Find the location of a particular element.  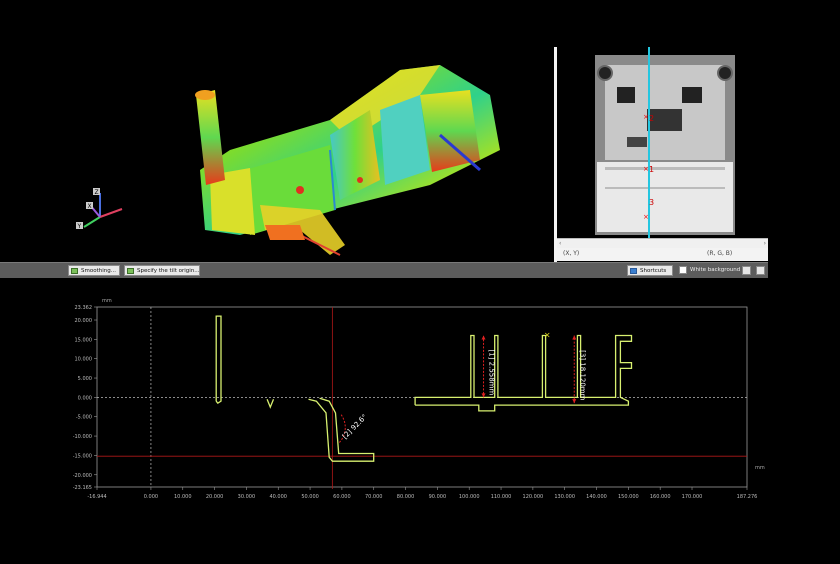

y-axis-unit: mm is located at coordinates (107, 301).